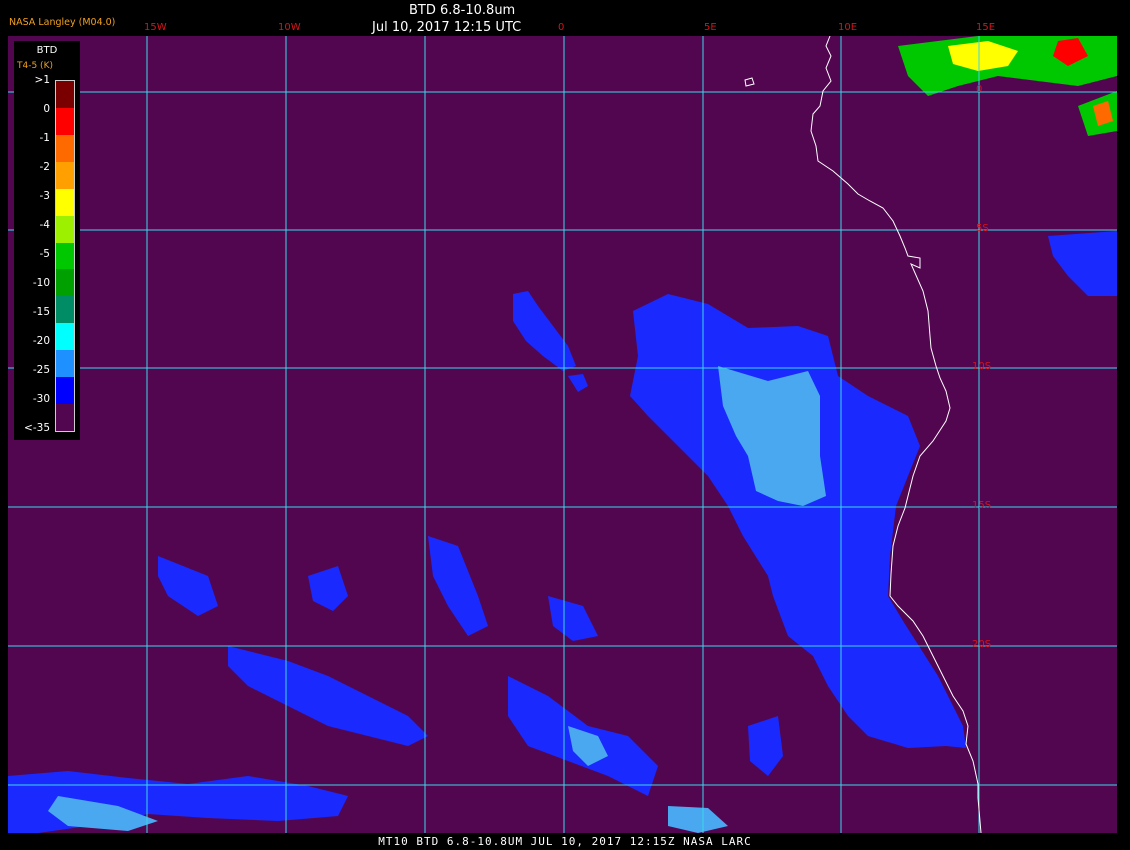 Image resolution: width=1130 pixels, height=850 pixels. What do you see at coordinates (42, 80) in the screenshot?
I see `legend-tick-label: >1` at bounding box center [42, 80].